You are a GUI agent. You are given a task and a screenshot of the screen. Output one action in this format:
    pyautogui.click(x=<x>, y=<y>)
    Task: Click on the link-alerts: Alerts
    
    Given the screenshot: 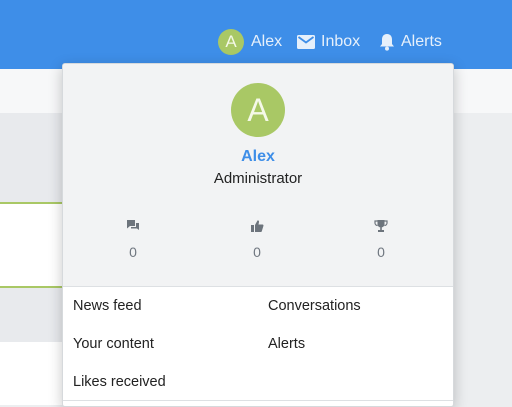 What is the action you would take?
    pyautogui.click(x=286, y=344)
    